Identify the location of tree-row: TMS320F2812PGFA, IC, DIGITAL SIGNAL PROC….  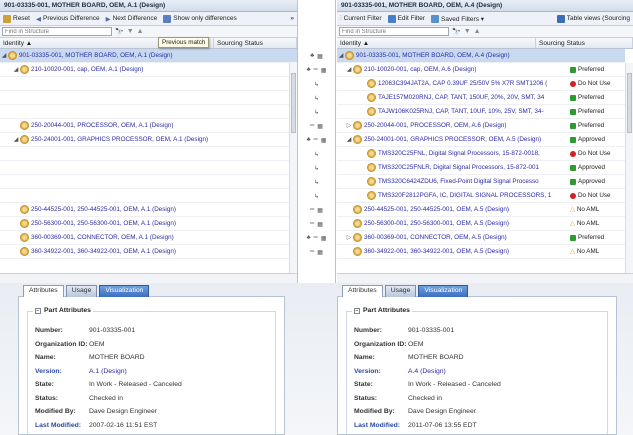
(481, 196).